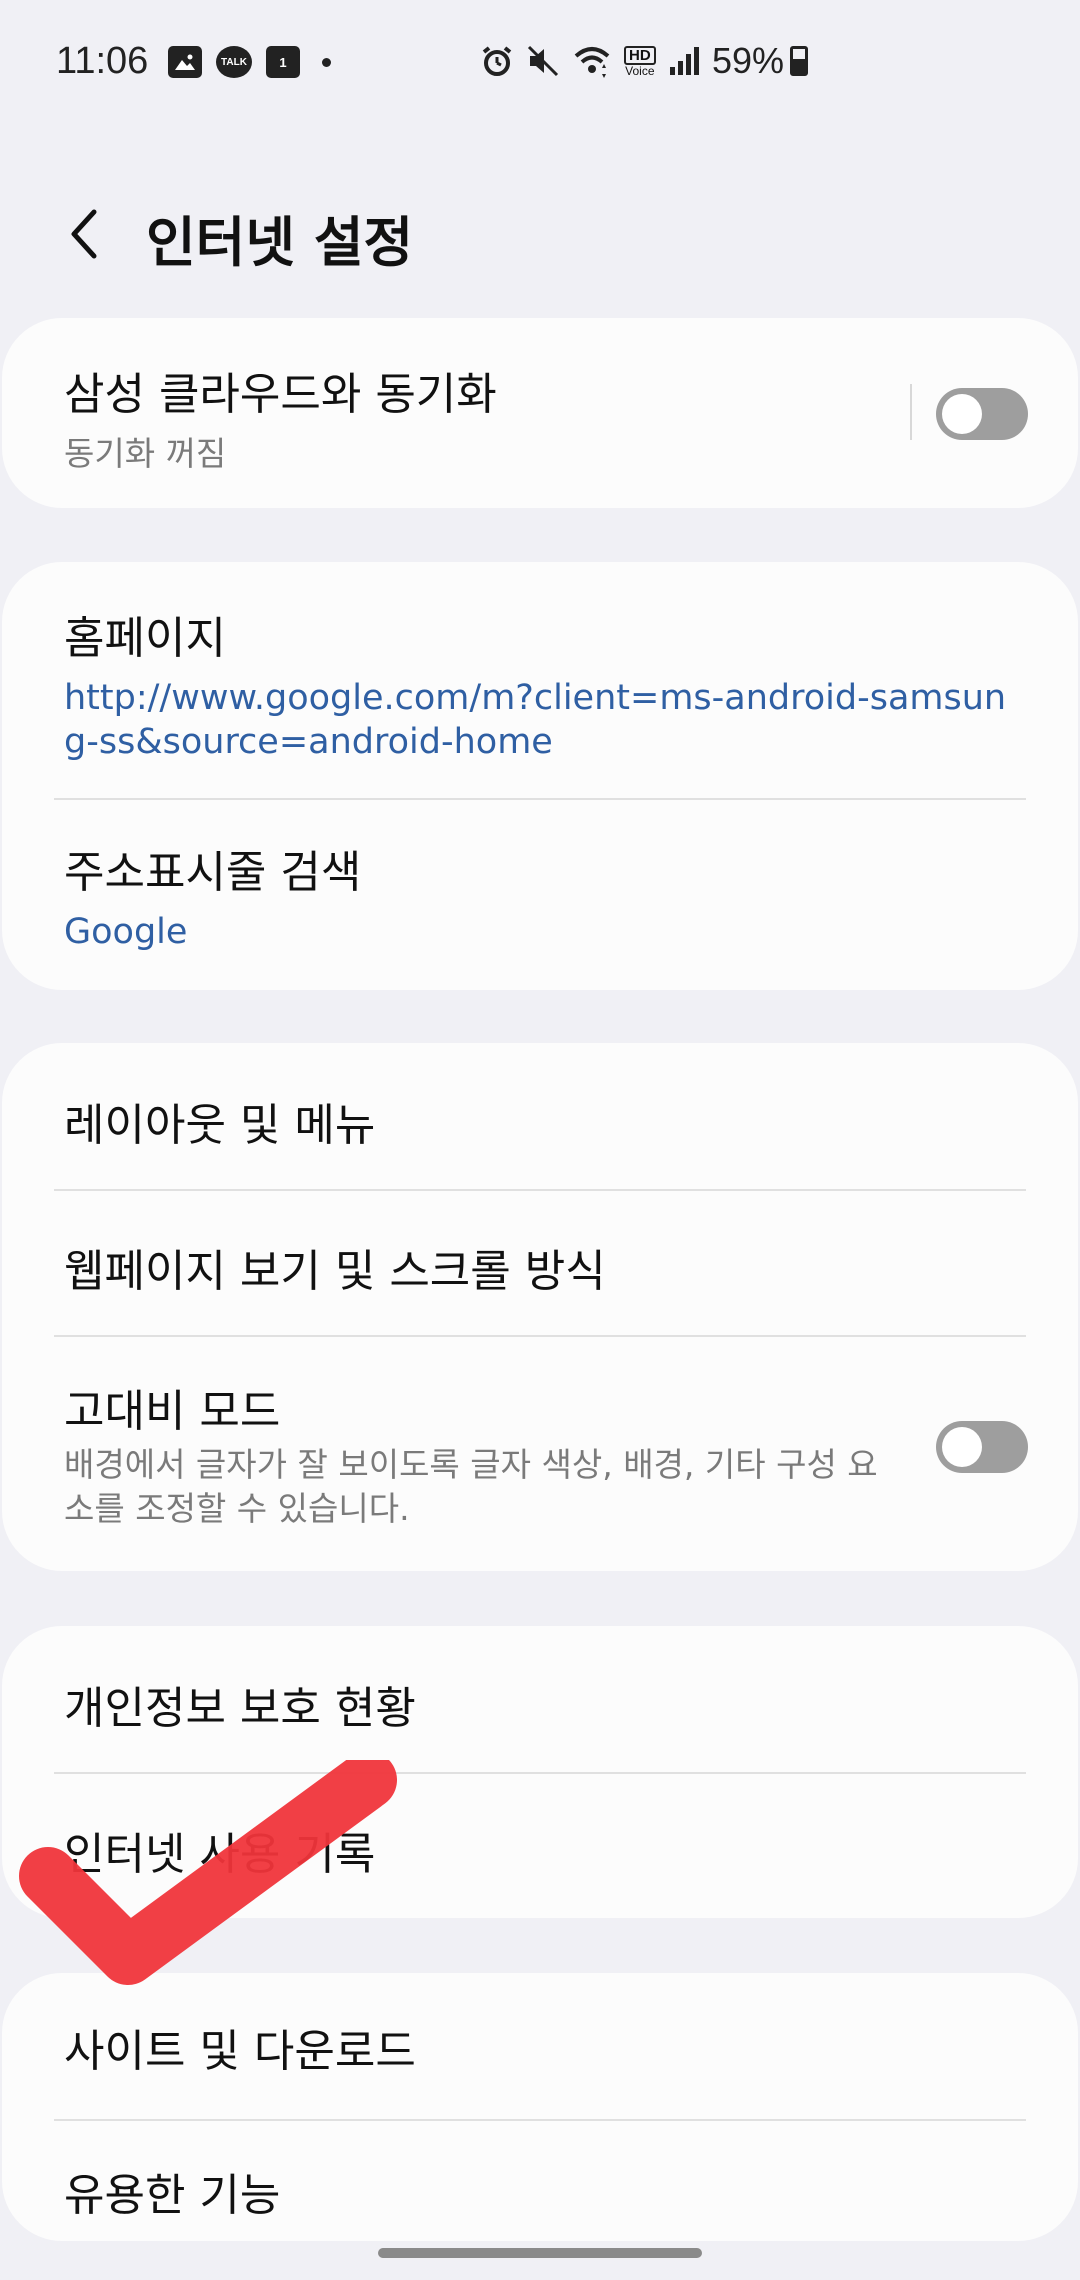 This screenshot has height=2280, width=1080. I want to click on sites-downloads-title: 사이트 및 다운로드, so click(240, 2051).